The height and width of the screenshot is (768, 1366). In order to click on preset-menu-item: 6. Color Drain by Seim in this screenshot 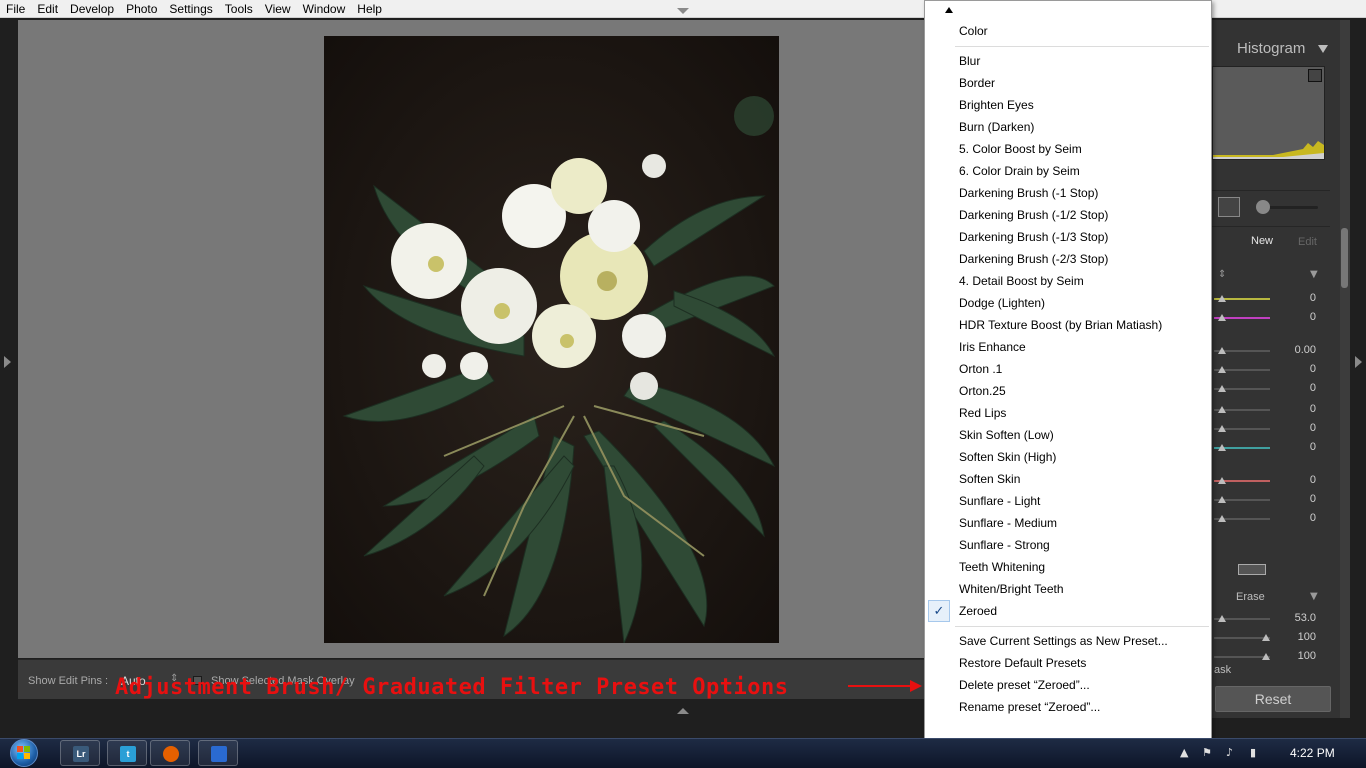, I will do `click(1019, 171)`.